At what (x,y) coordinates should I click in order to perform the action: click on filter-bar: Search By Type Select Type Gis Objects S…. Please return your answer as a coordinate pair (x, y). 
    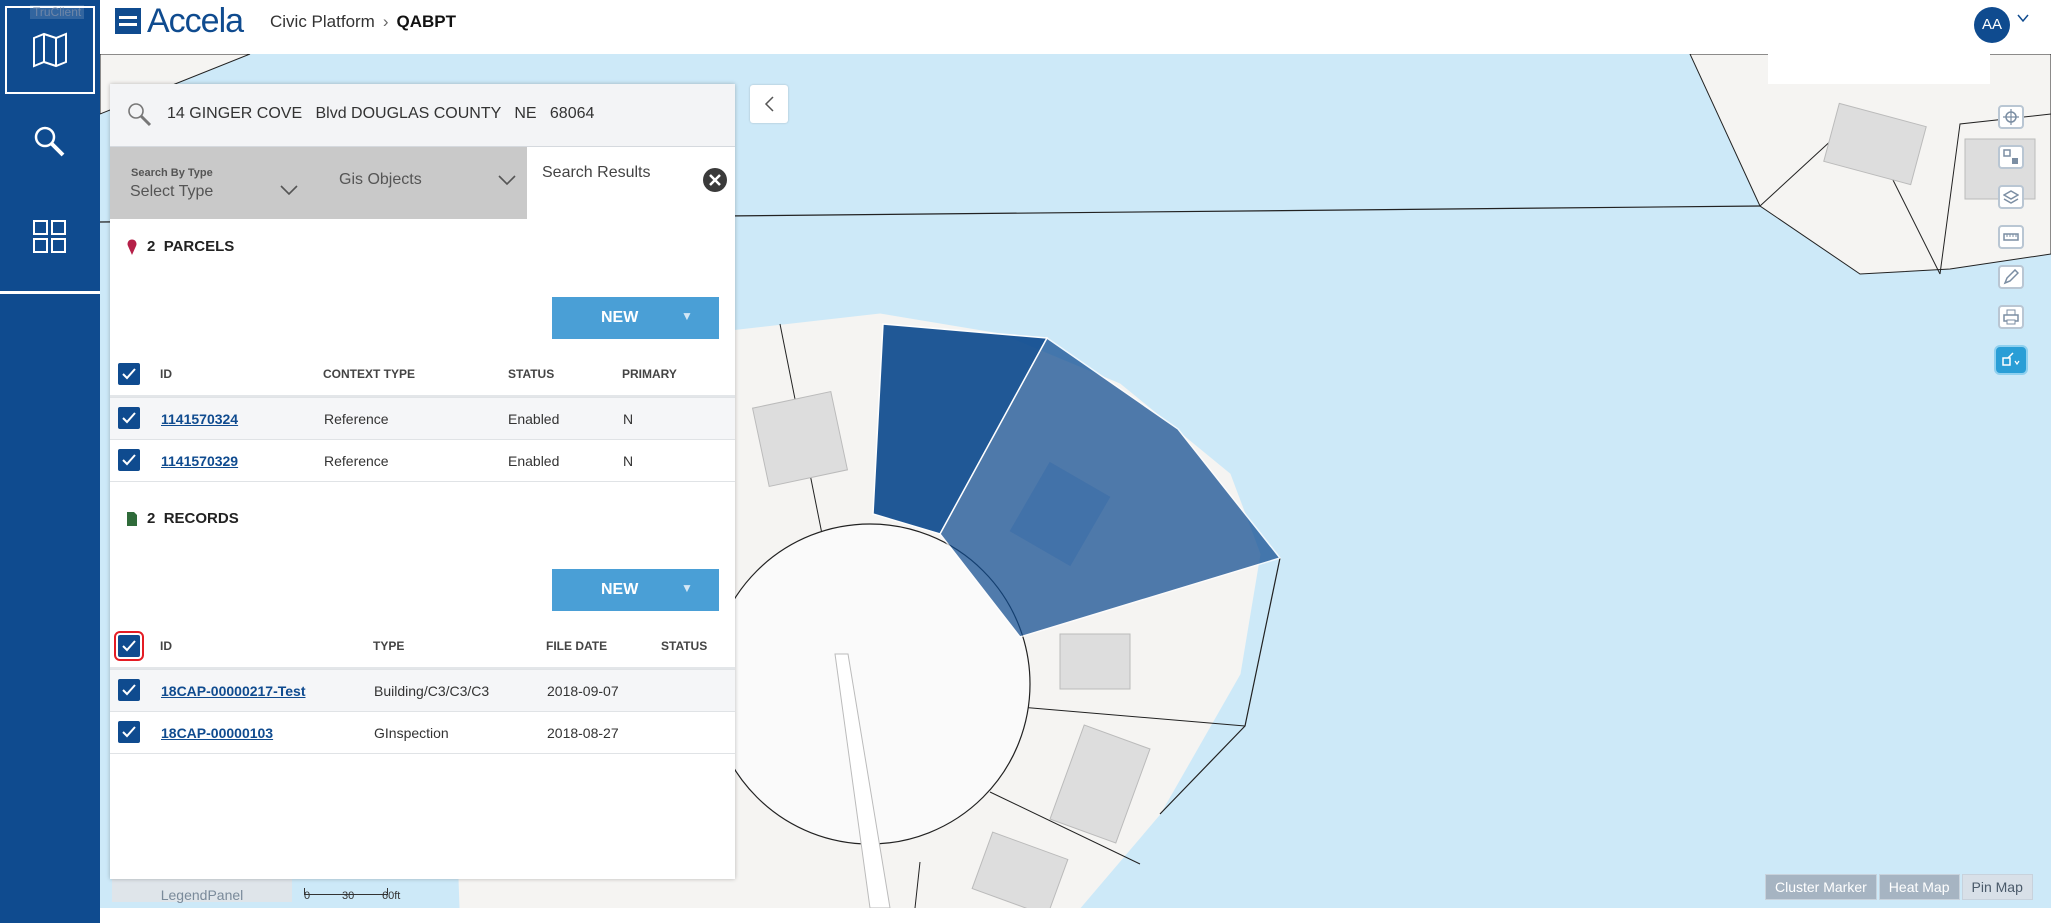
    Looking at the image, I should click on (422, 183).